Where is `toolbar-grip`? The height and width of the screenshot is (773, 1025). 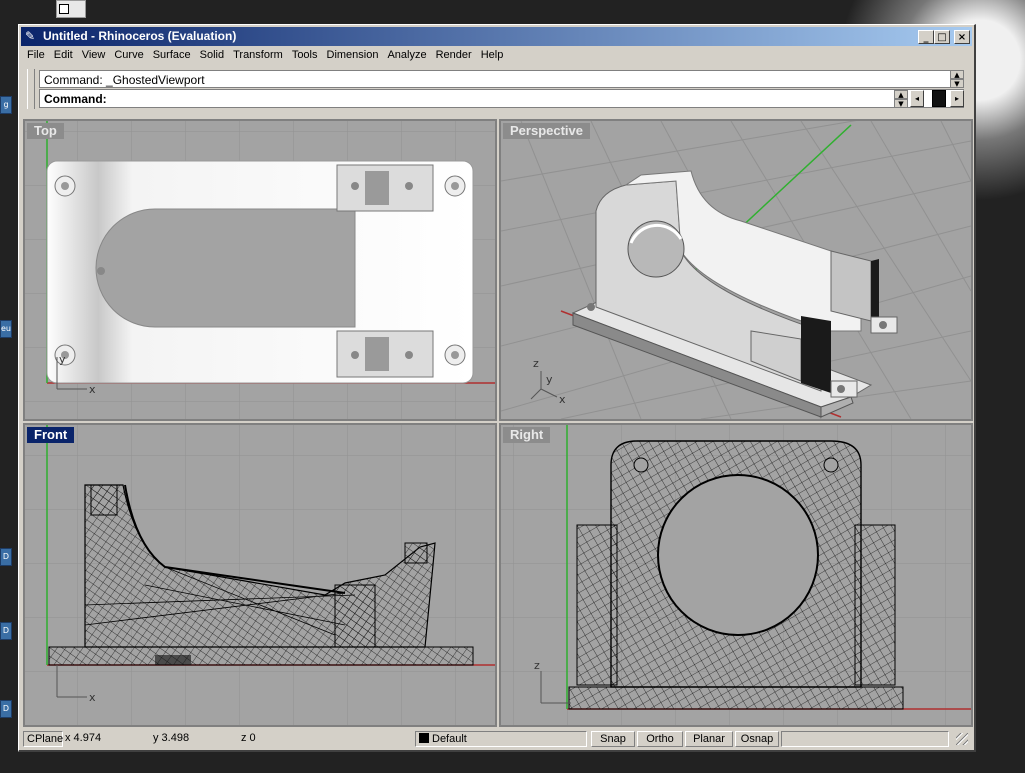 toolbar-grip is located at coordinates (31, 89).